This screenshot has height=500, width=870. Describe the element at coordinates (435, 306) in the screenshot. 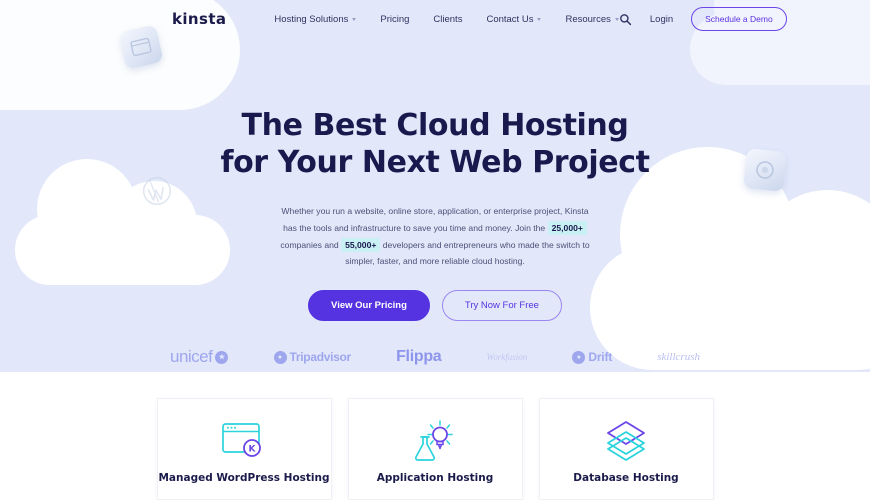

I see `hero-cta-row: View Our Pricing Try Now For Free` at that location.